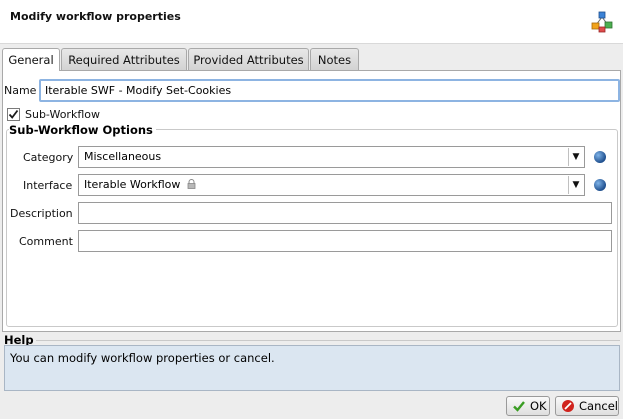  What do you see at coordinates (191, 184) in the screenshot?
I see `lock-icon` at bounding box center [191, 184].